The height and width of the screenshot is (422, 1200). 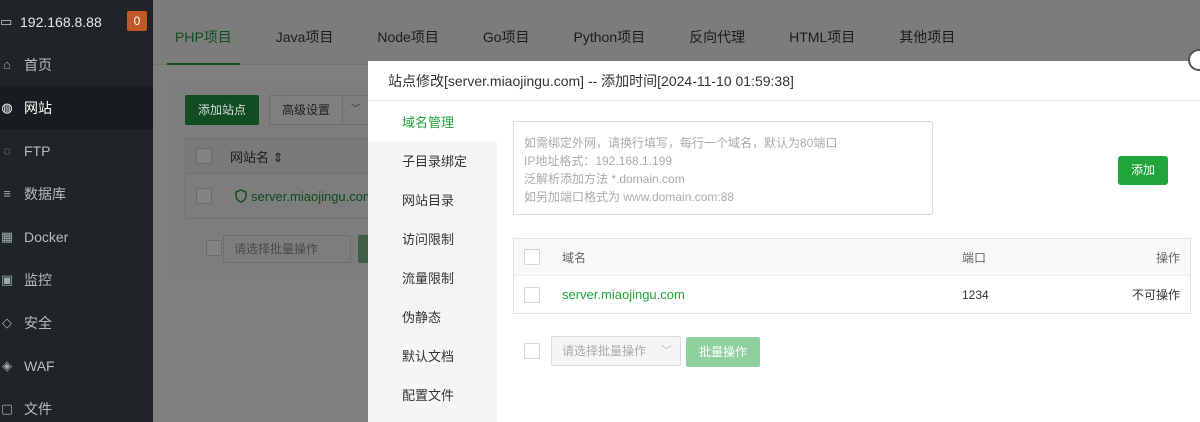 What do you see at coordinates (76, 64) in the screenshot?
I see `sidebar-item-home: ⌂ 首页` at bounding box center [76, 64].